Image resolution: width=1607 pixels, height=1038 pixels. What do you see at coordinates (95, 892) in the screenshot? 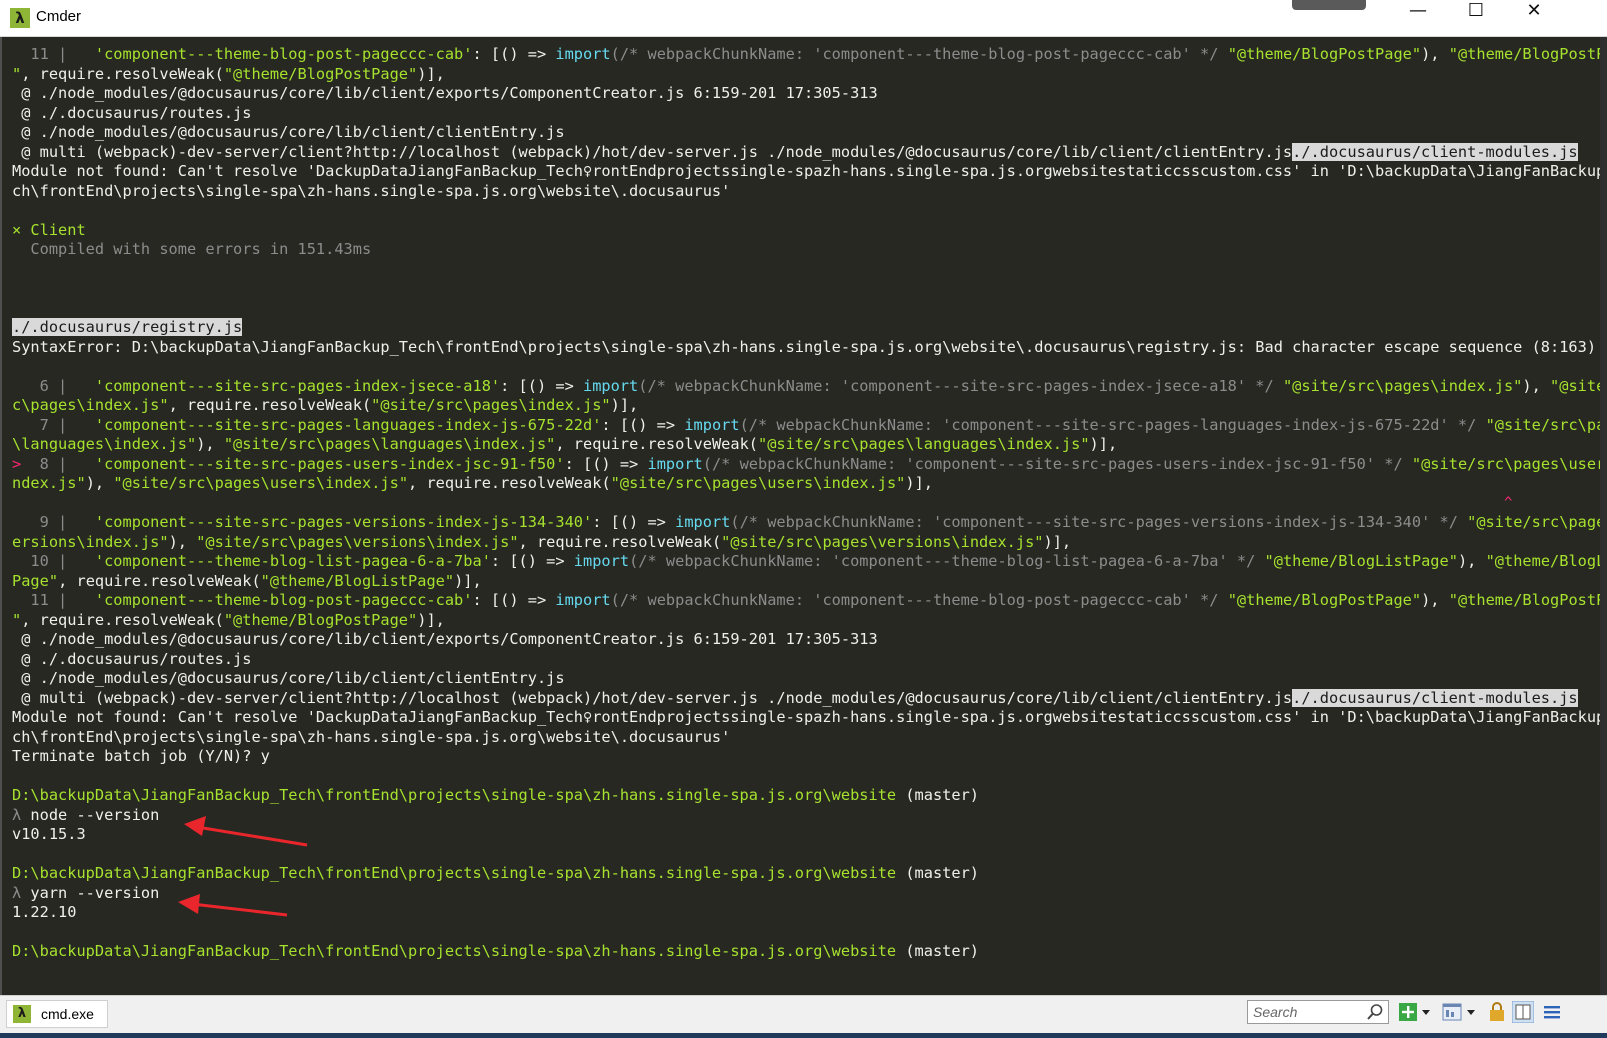
I see `terminal-text: yarn --version` at bounding box center [95, 892].